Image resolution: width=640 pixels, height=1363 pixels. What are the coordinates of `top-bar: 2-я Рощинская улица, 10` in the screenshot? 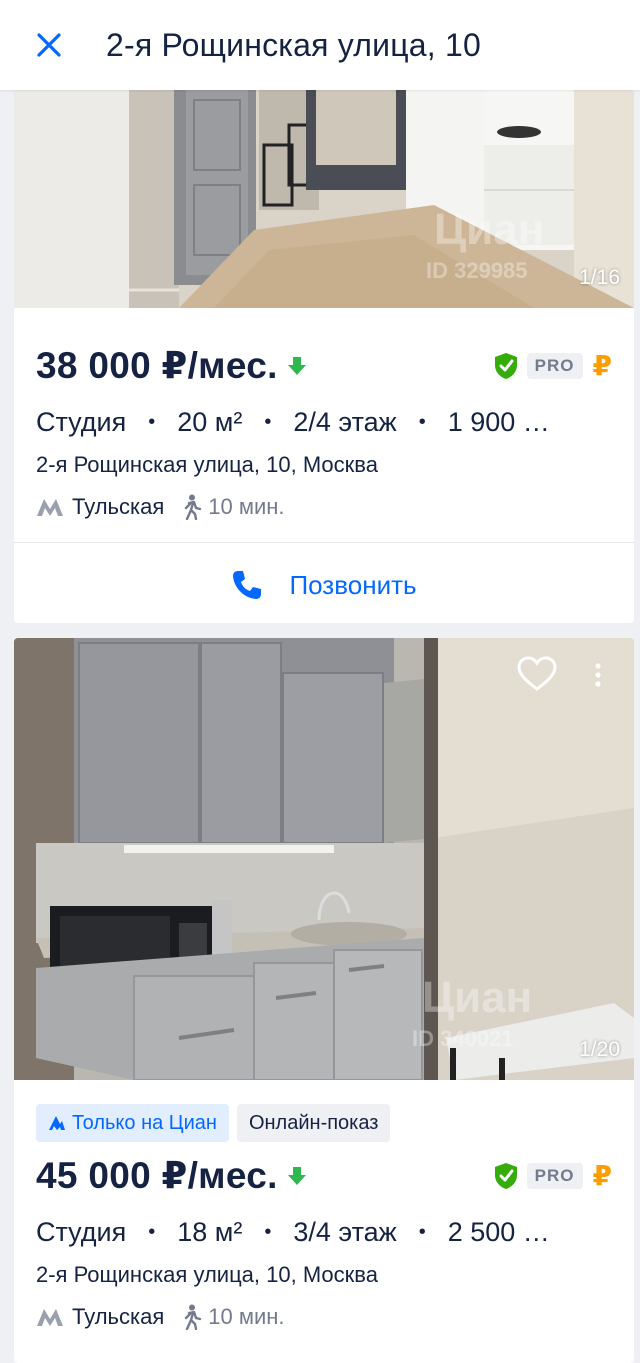 It's located at (320, 45).